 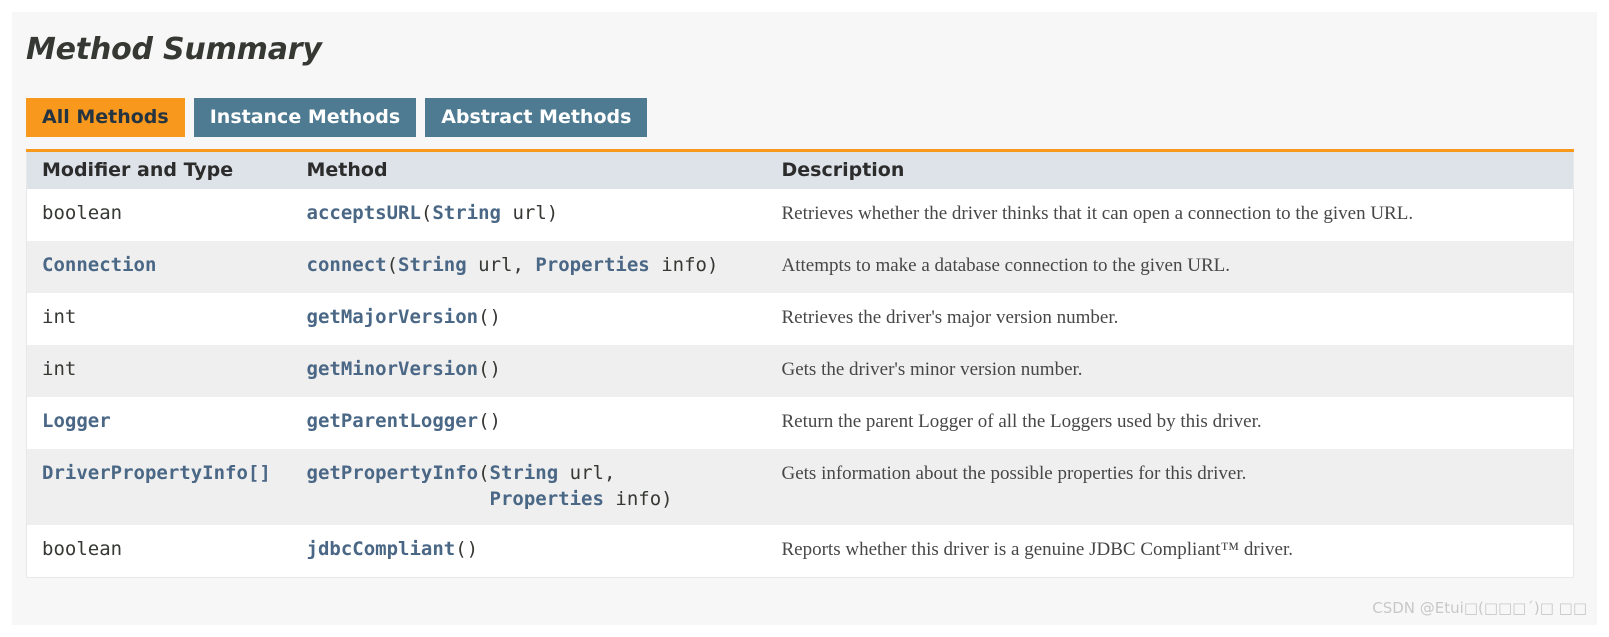 What do you see at coordinates (489, 213) in the screenshot?
I see `method-signature: (String url)` at bounding box center [489, 213].